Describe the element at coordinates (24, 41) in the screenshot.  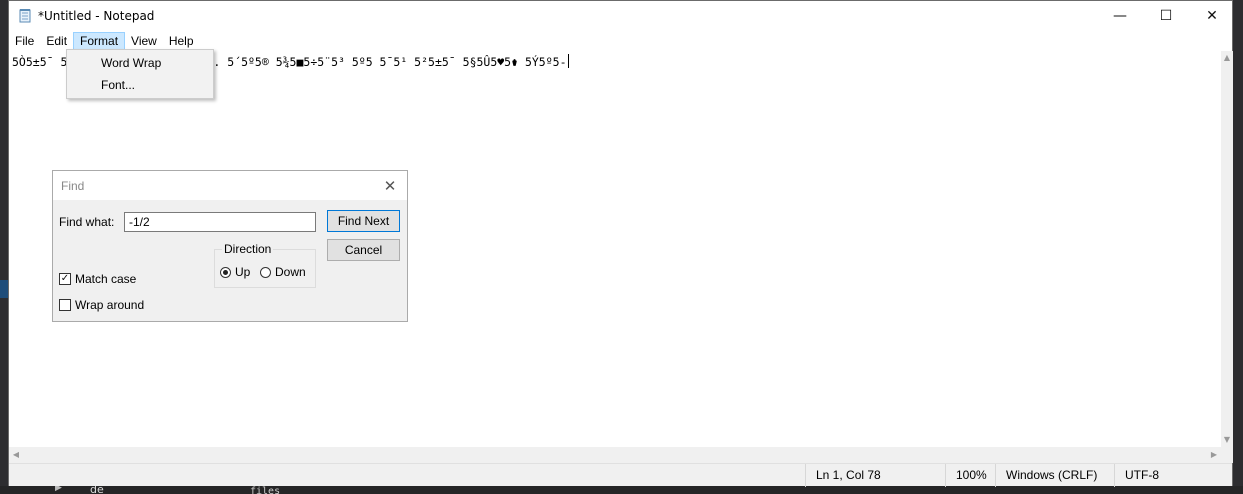
I see `menu-file: File` at that location.